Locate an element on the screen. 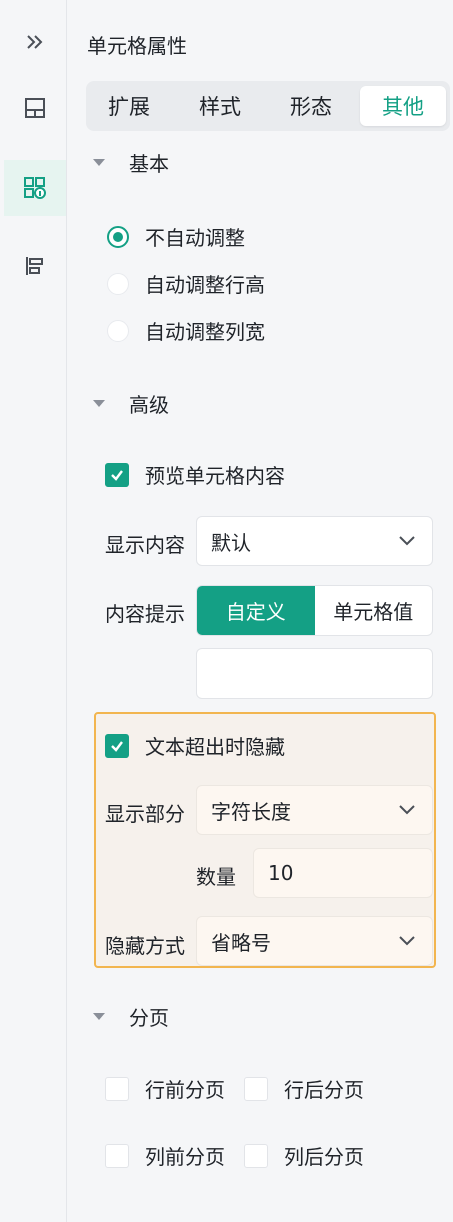  radio-auto-row-height: 自动调整行高 is located at coordinates (186, 283).